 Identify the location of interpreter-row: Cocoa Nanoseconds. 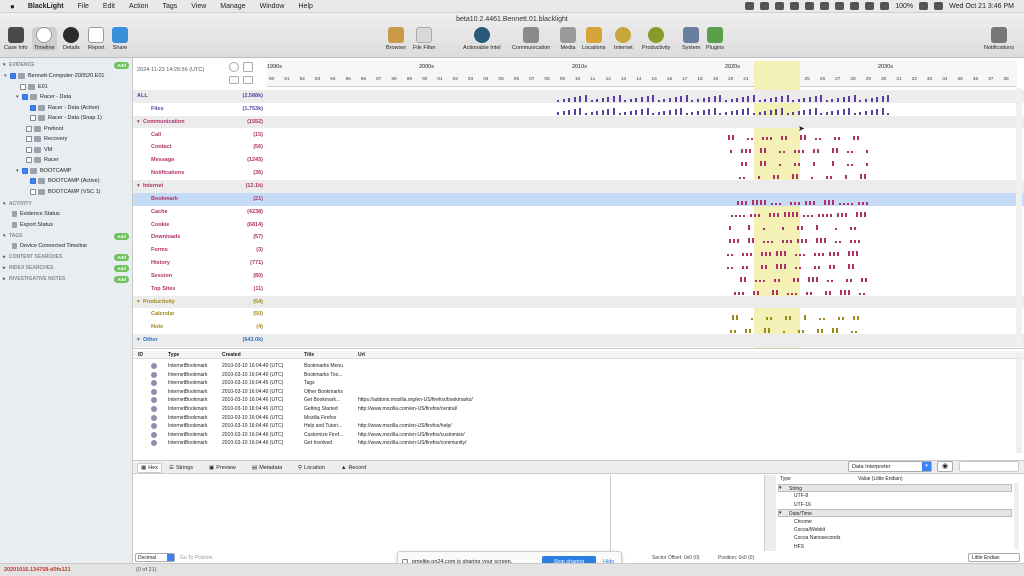
(895, 538).